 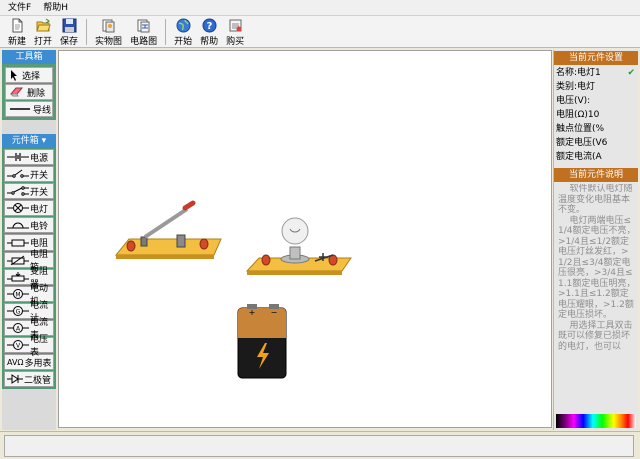 I want to click on component-multimeter: AVΩ 多用表, so click(x=29, y=362).